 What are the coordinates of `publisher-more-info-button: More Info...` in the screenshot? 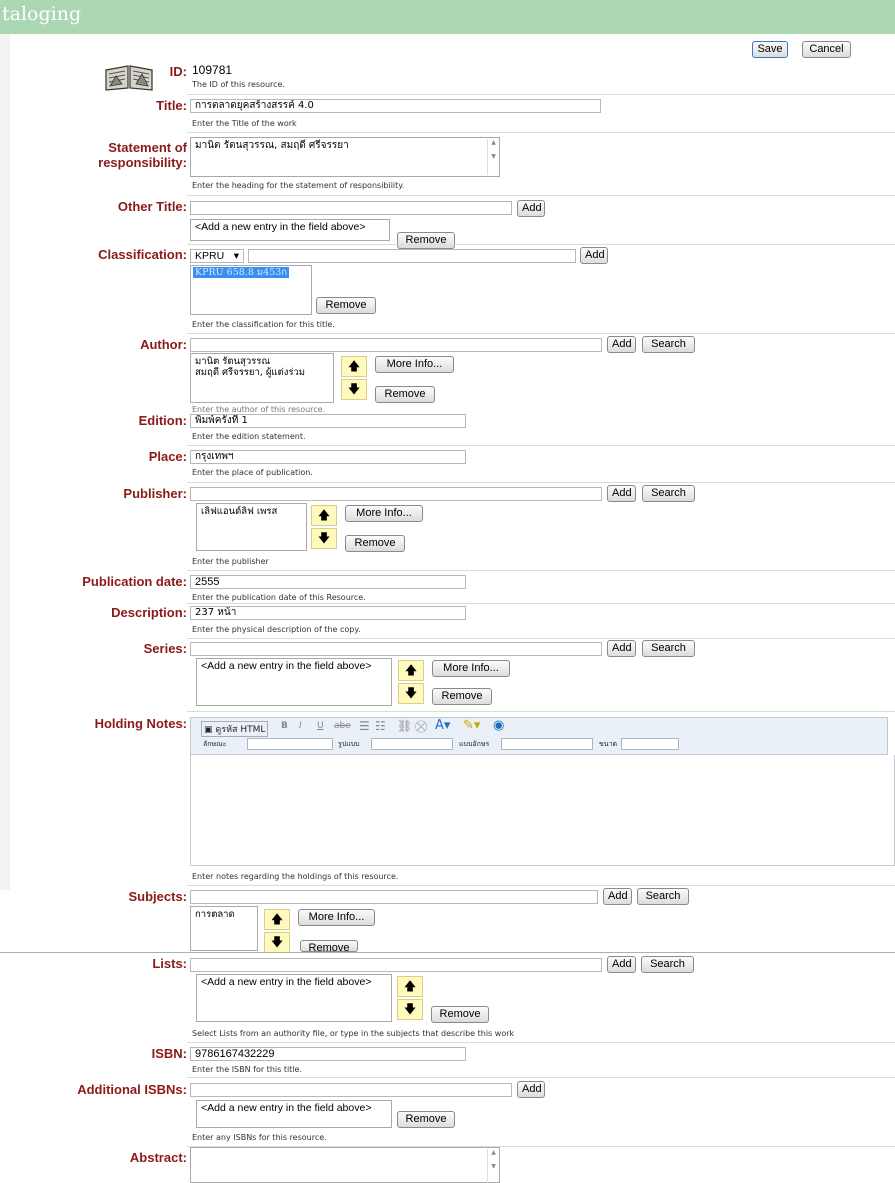 It's located at (384, 513).